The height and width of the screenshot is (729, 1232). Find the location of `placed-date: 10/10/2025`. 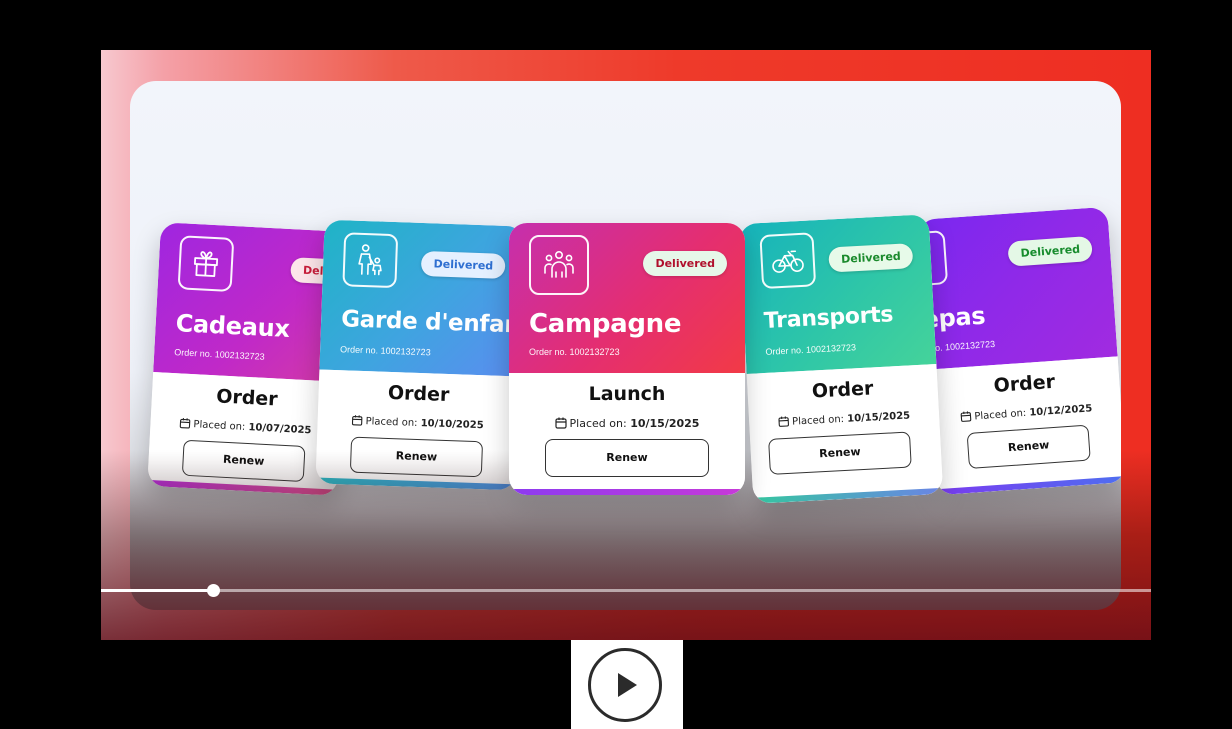

placed-date: 10/10/2025 is located at coordinates (452, 425).